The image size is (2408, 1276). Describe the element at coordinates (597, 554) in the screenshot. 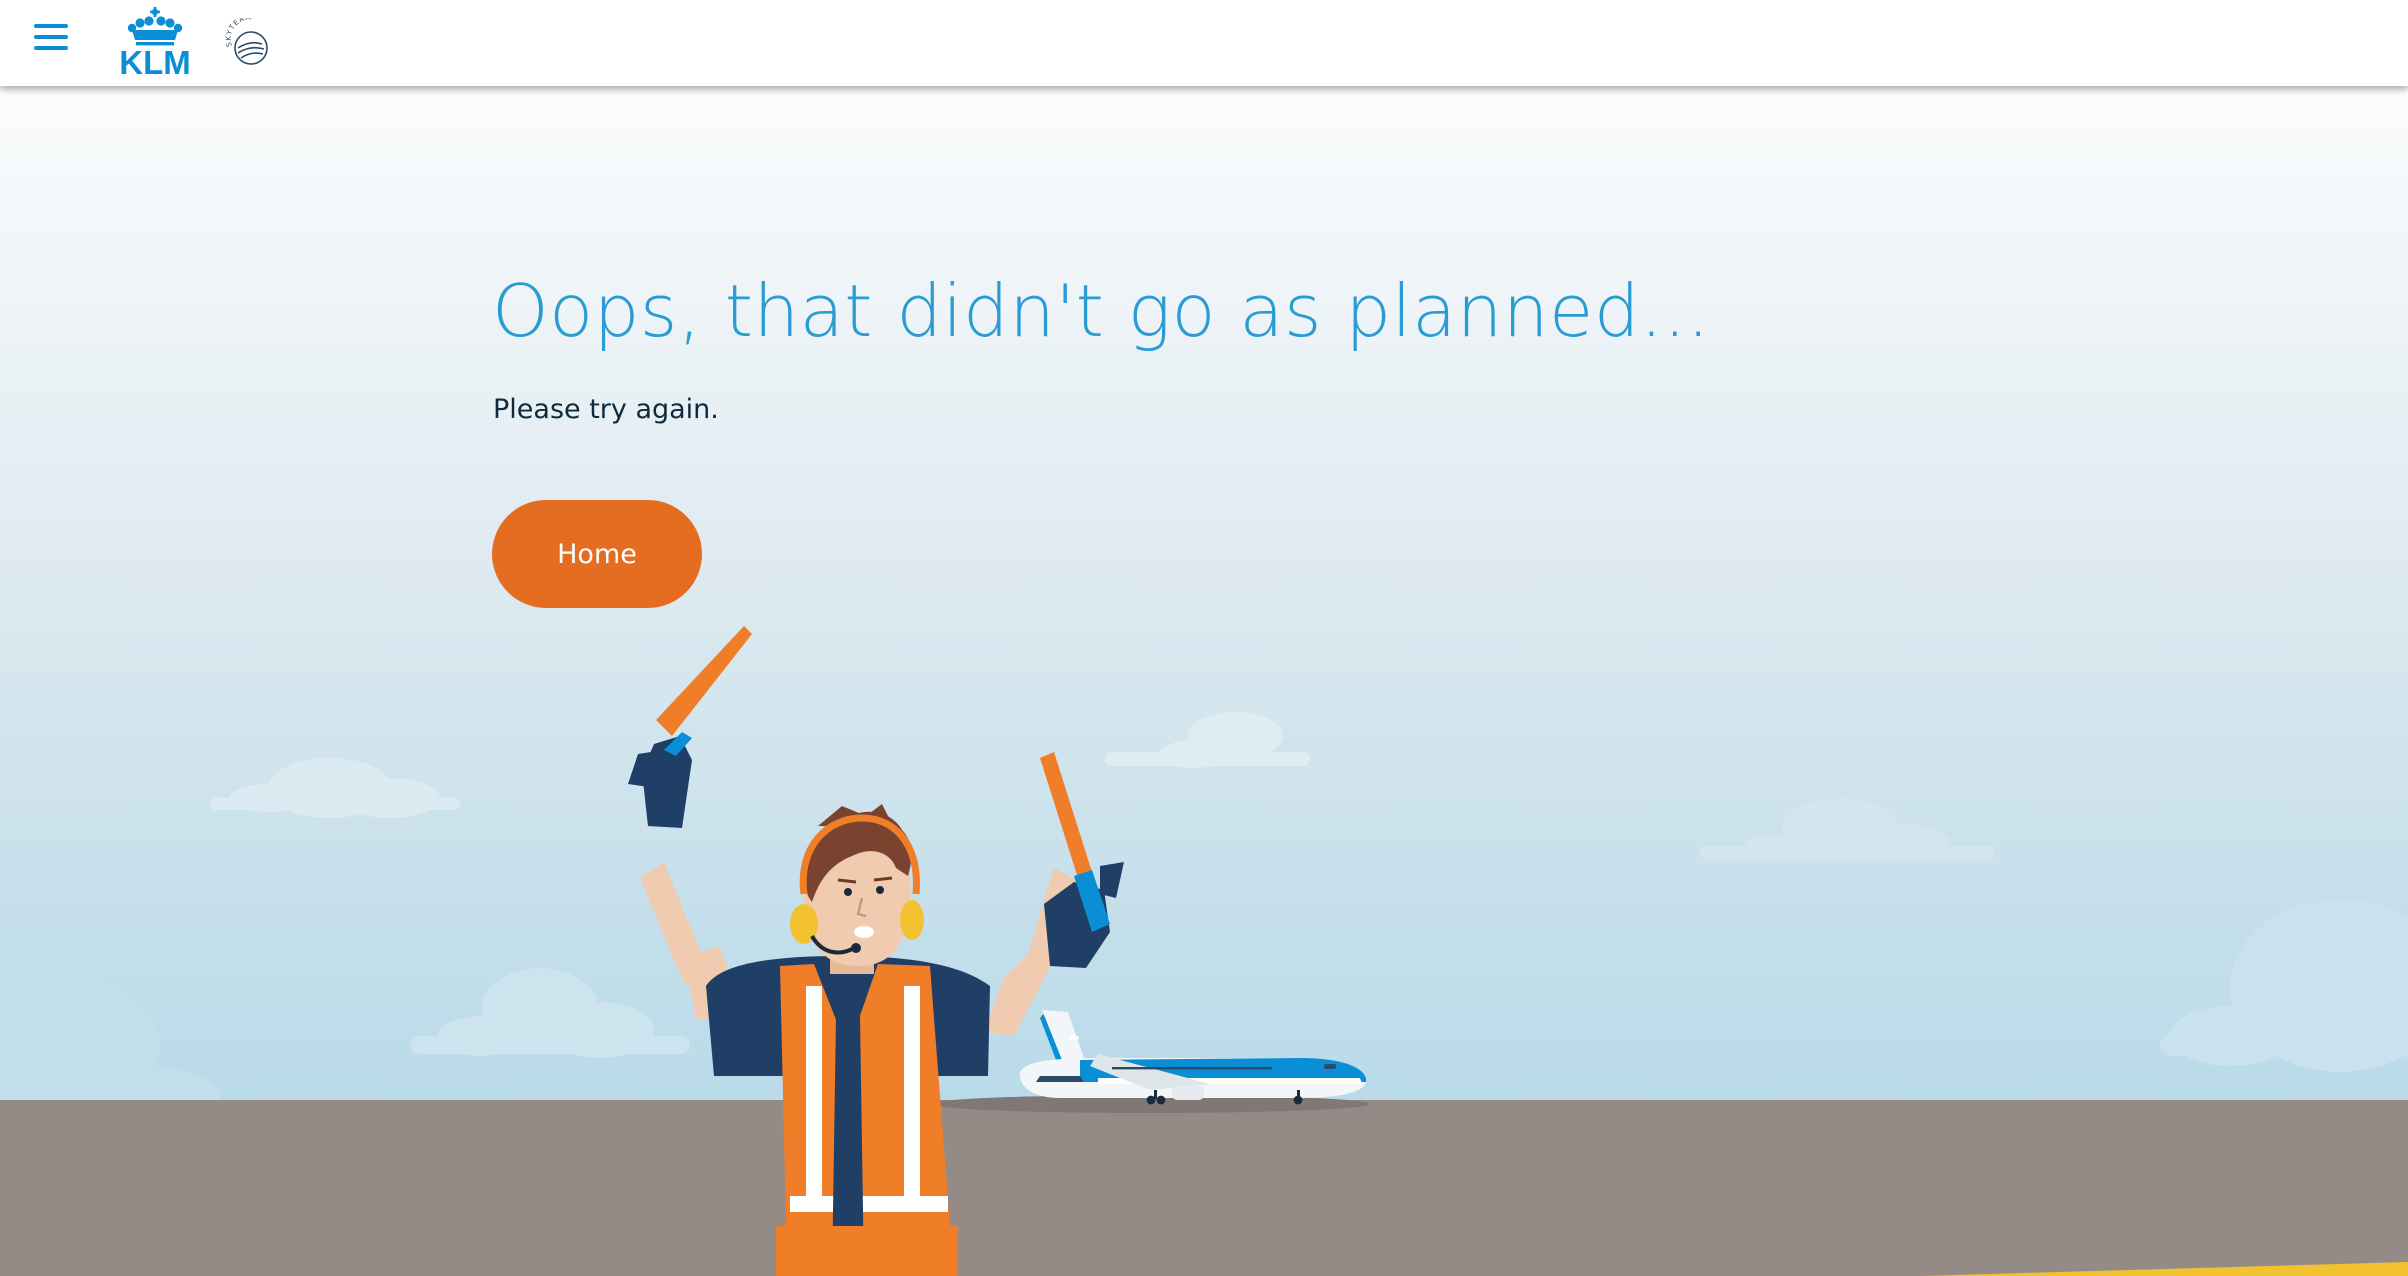

I see `home-button: Home` at that location.